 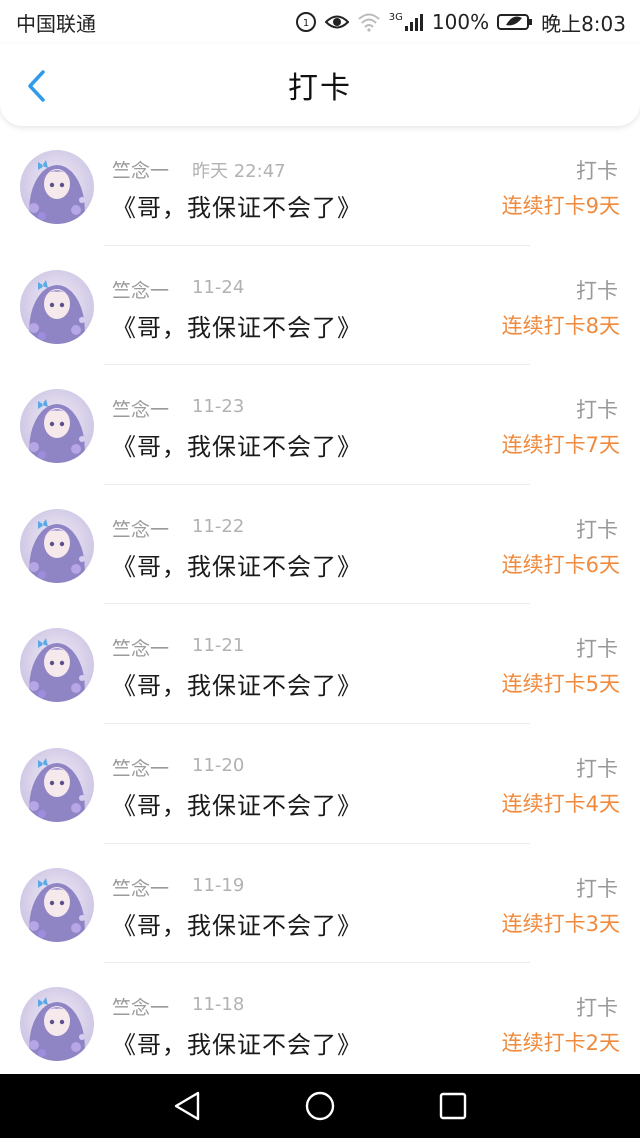 I want to click on checkin-row: 竺念一 11-22 《哥，我保证不会了》 打卡 连续打卡6天, so click(x=320, y=545).